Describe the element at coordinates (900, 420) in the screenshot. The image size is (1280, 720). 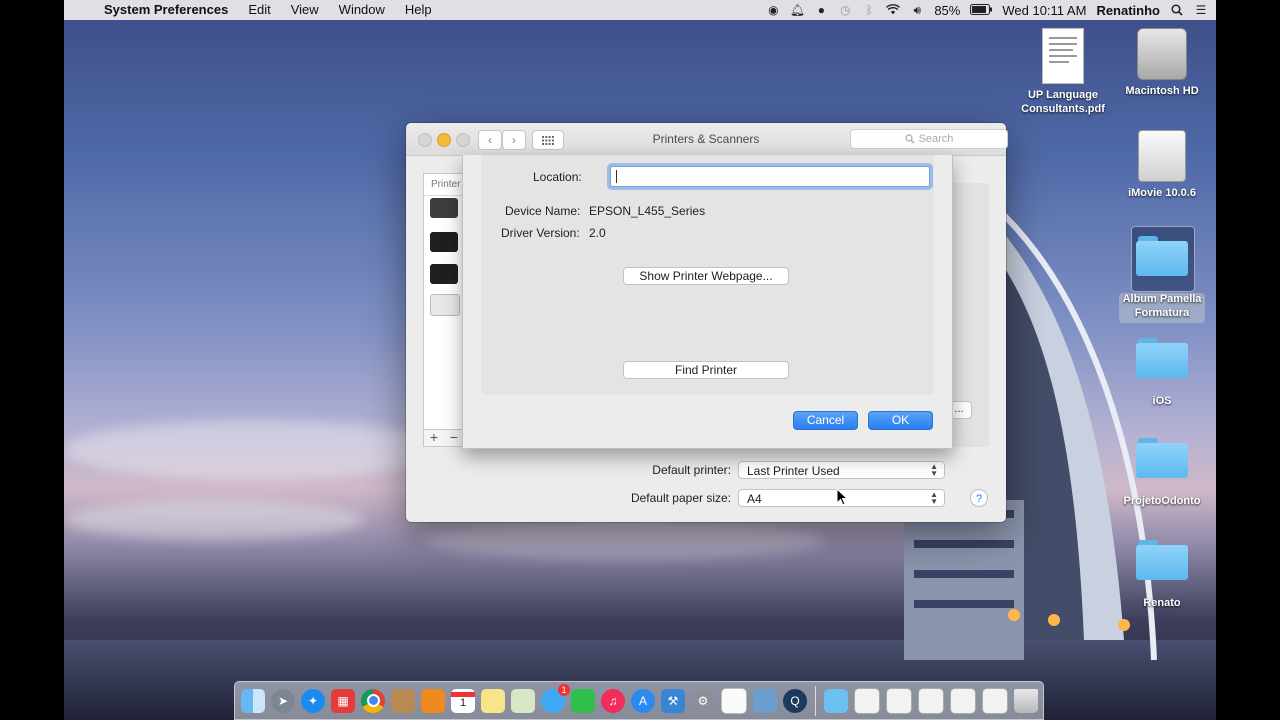
I see `ok-button: OK` at that location.